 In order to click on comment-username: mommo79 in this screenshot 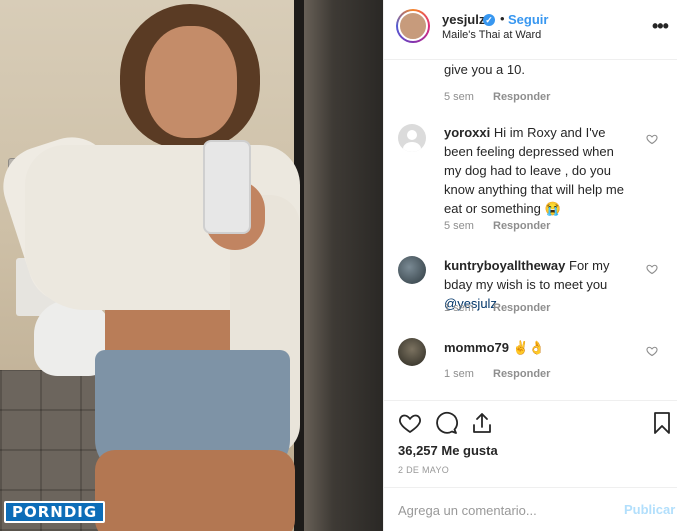, I will do `click(476, 347)`.